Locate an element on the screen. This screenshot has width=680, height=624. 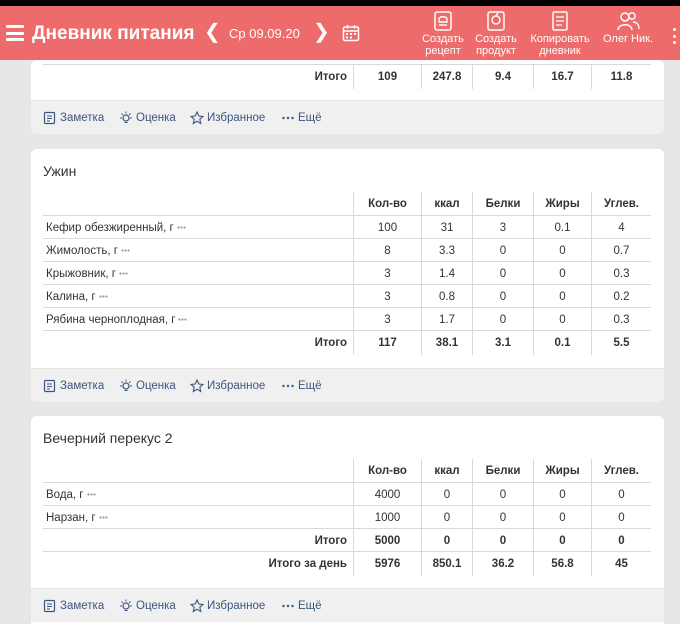
kcal-cell: 3.3 is located at coordinates (446, 251).